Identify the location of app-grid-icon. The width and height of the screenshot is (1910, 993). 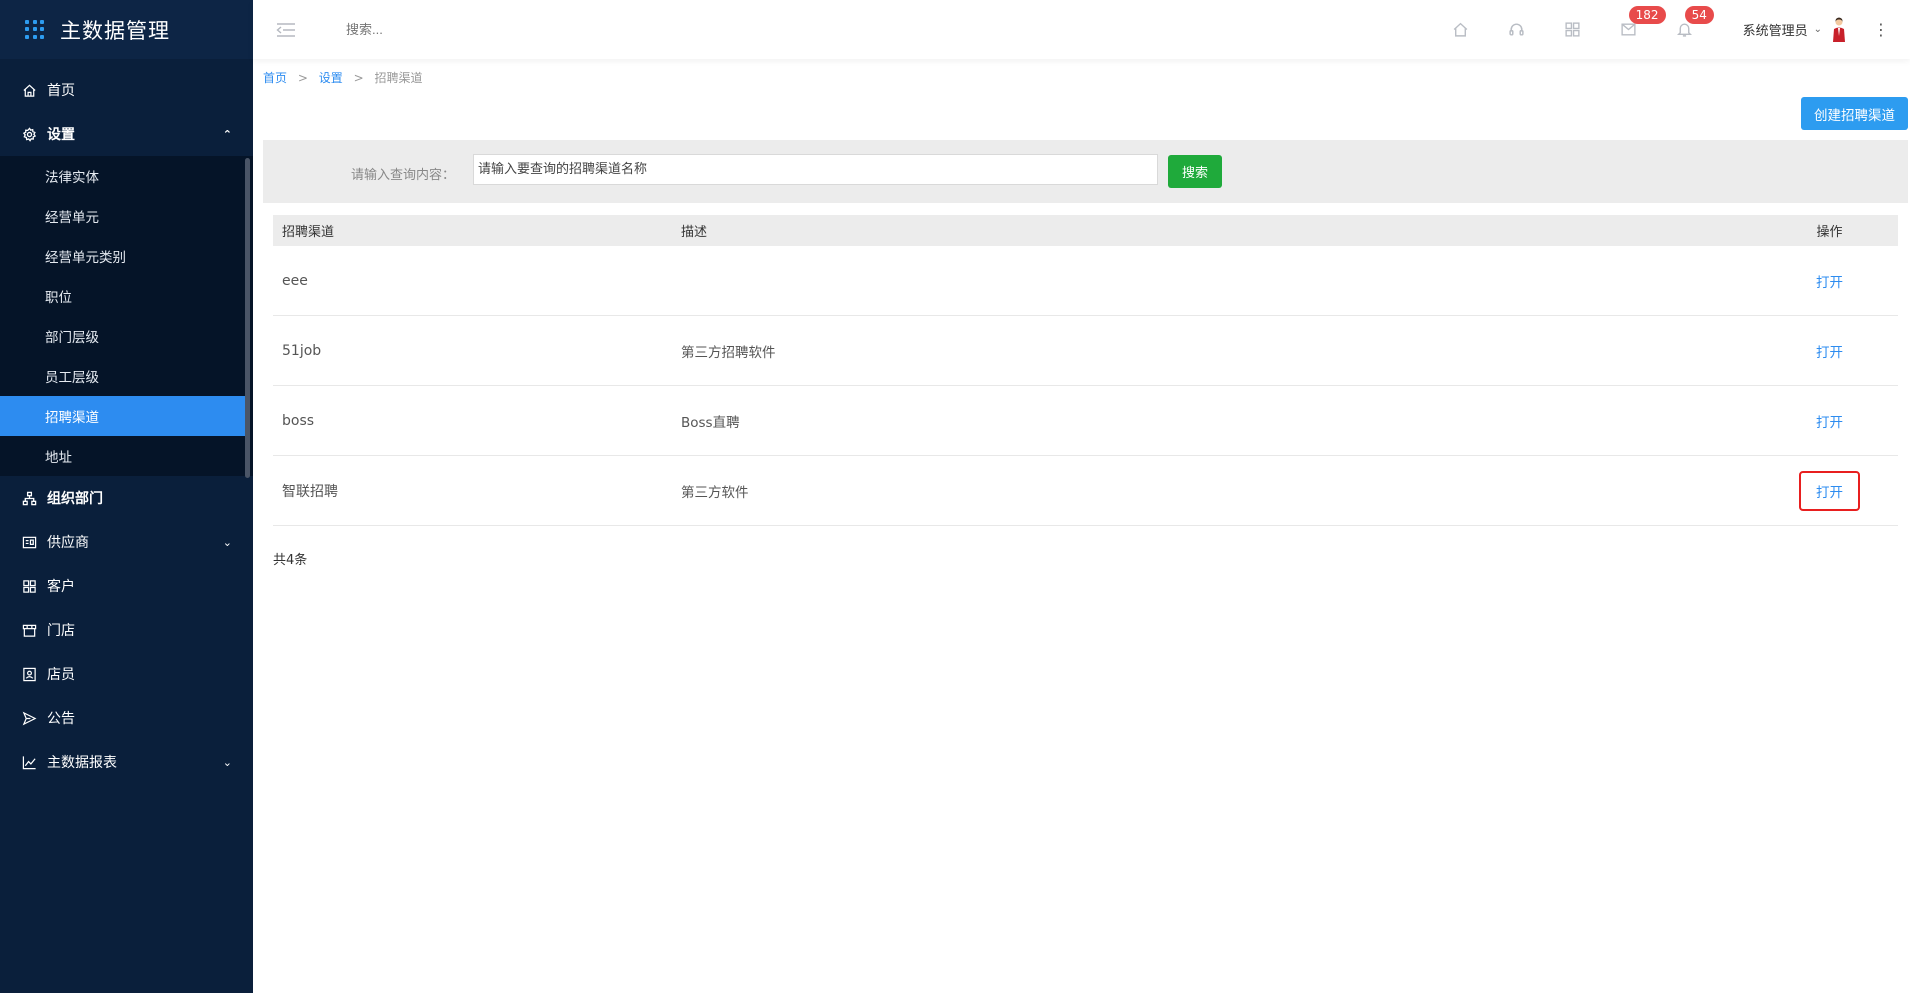
(35, 29).